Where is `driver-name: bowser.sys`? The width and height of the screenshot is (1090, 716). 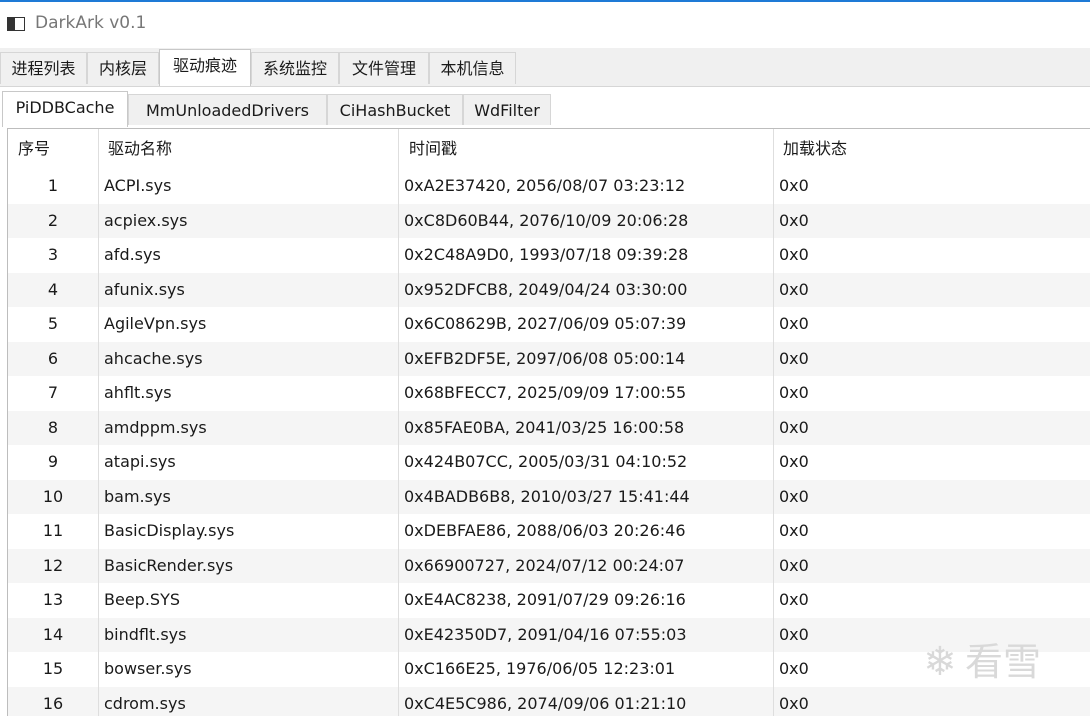
driver-name: bowser.sys is located at coordinates (148, 668).